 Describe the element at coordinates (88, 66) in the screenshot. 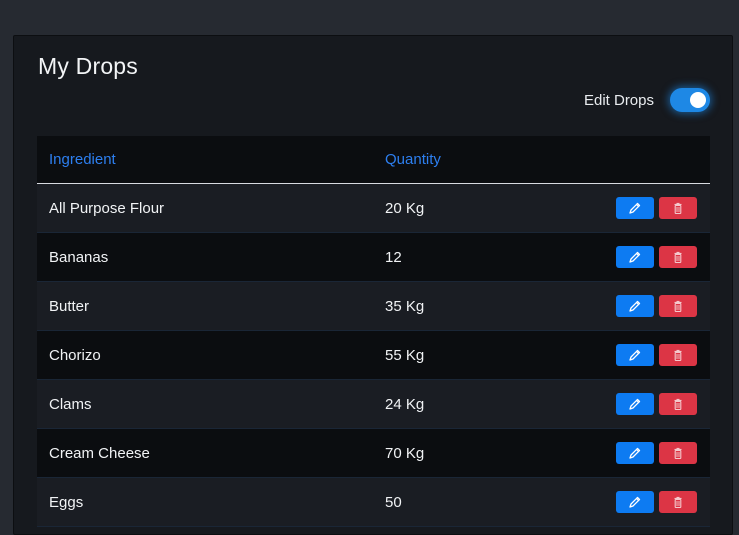

I see `page-title: My Drops` at that location.